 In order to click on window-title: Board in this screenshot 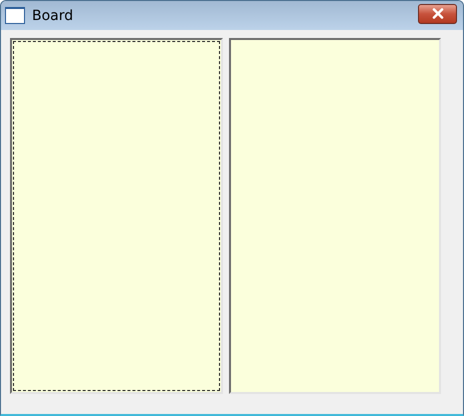, I will do `click(53, 16)`.